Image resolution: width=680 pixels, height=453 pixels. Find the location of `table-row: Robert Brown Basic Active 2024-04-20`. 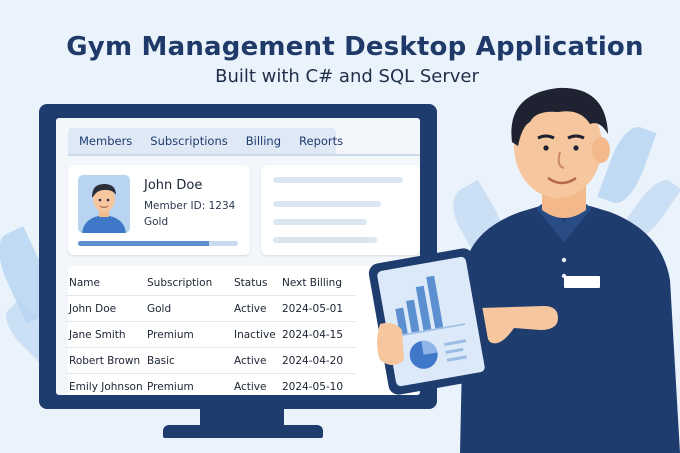

table-row: Robert Brown Basic Active 2024-04-20 is located at coordinates (211, 360).